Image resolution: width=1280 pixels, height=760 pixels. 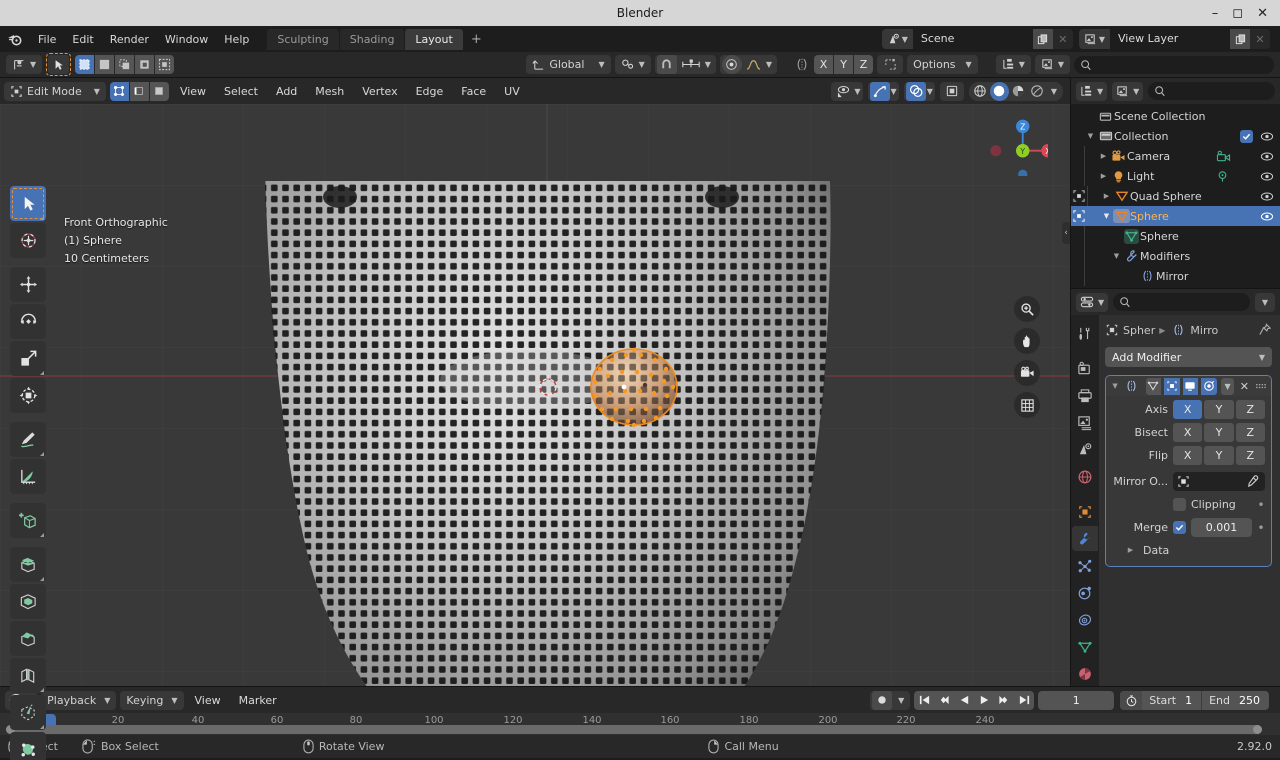 I want to click on select-intersect-icon, so click(x=165, y=64).